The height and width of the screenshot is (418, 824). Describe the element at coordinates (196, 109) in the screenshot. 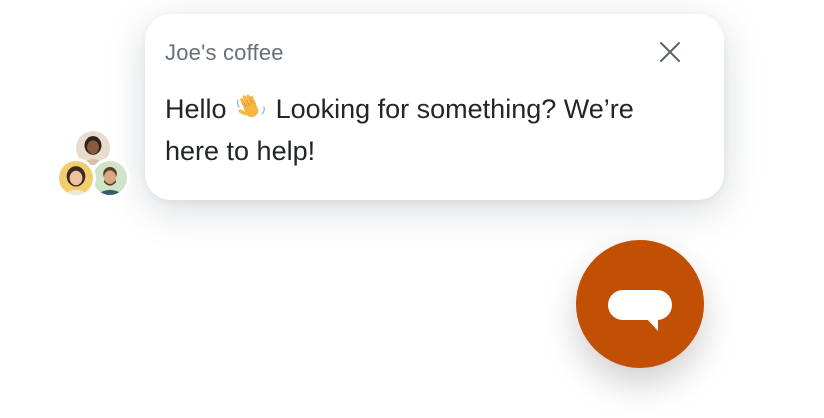

I see `greeting-text: Hello` at that location.